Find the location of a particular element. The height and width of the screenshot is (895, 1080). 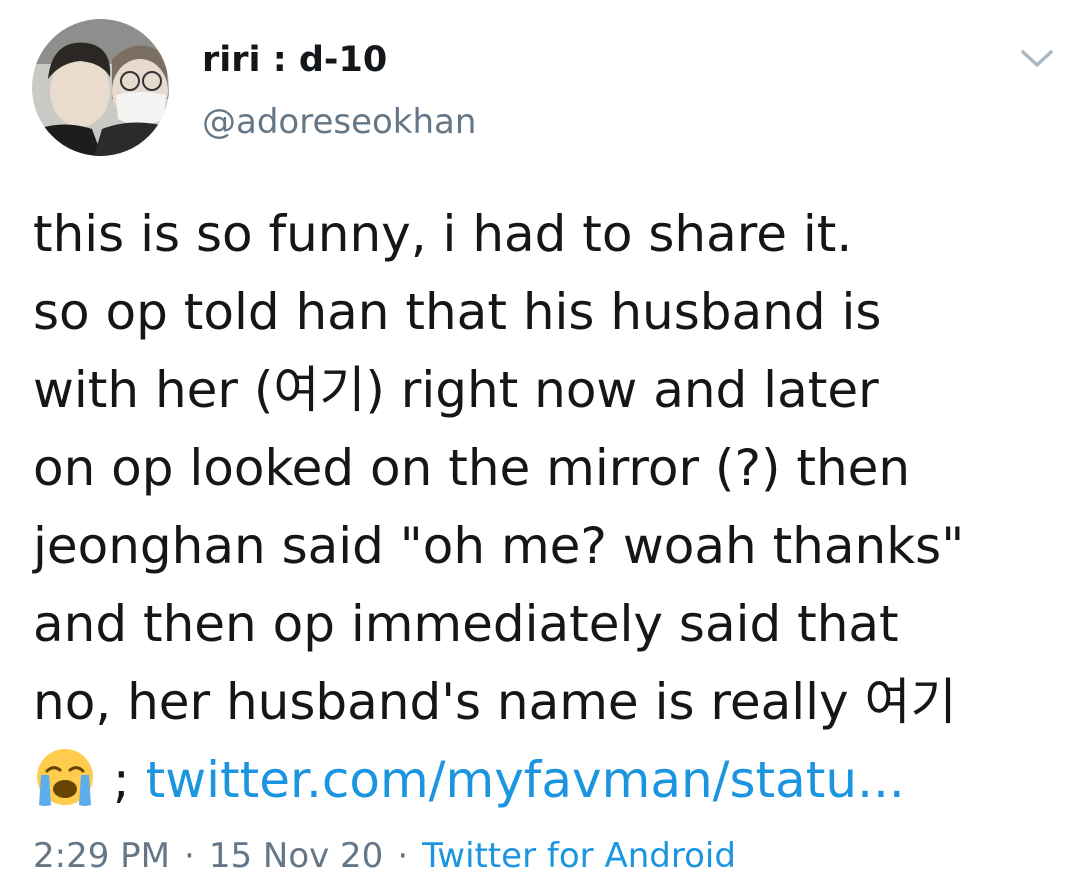

chevron-down-icon is located at coordinates (1037, 58).